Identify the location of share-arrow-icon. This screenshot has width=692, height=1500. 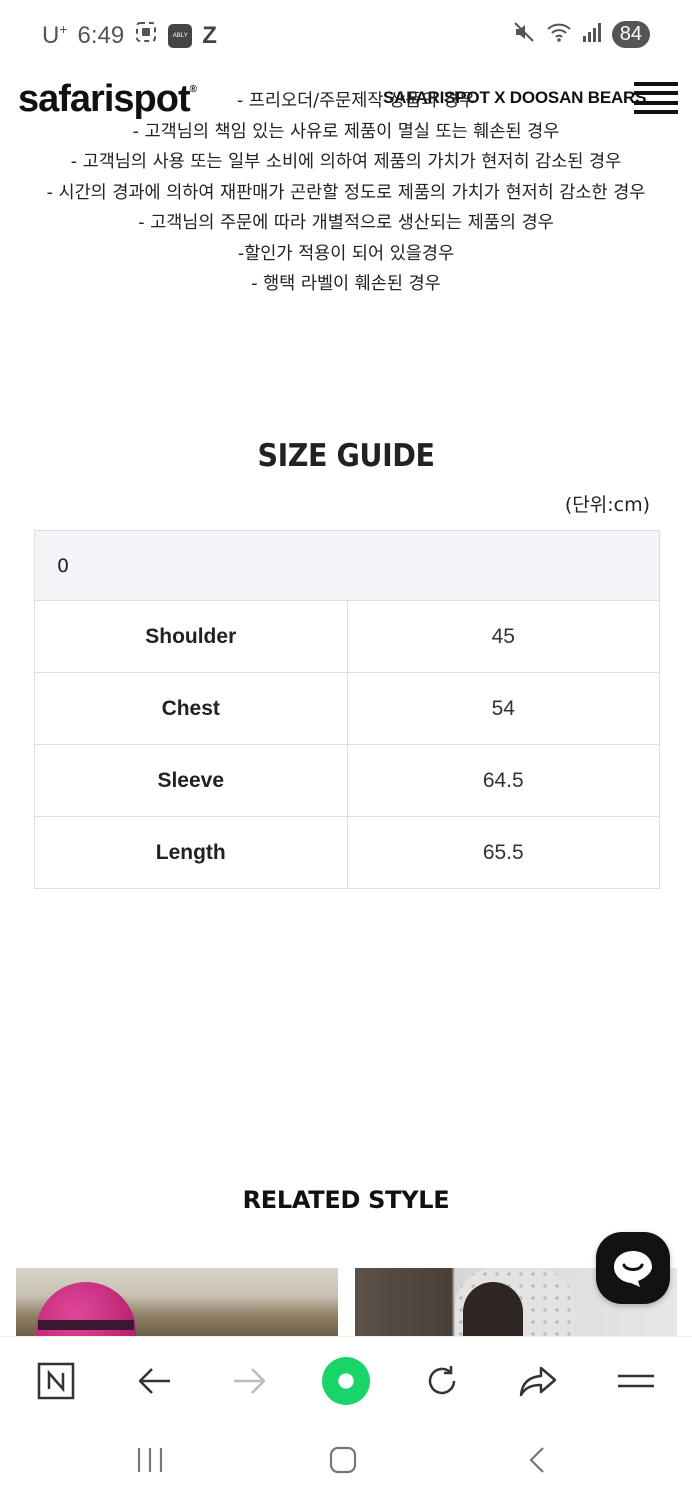
(538, 1381).